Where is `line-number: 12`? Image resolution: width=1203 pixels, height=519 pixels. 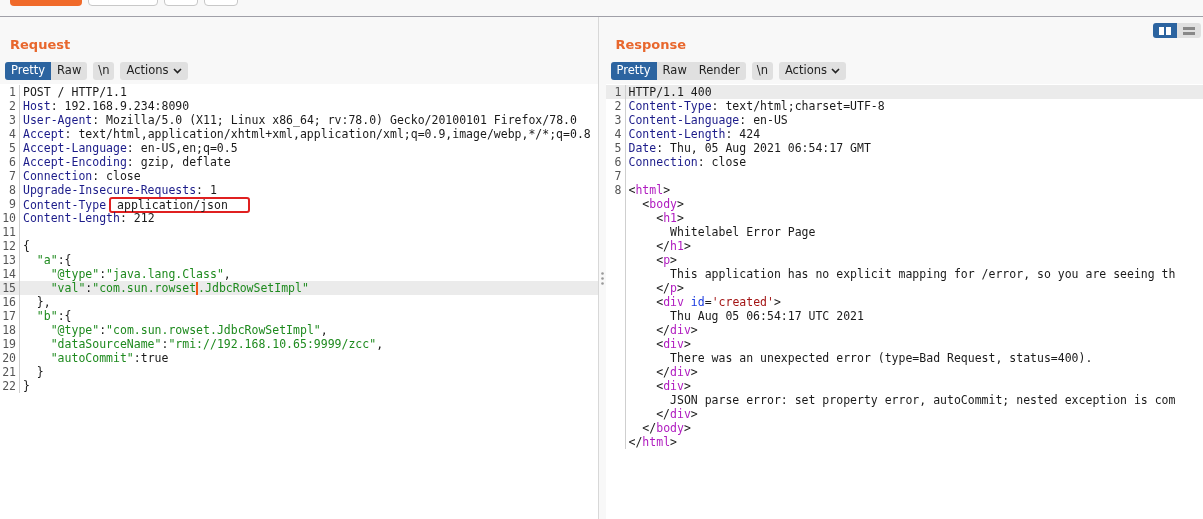 line-number: 12 is located at coordinates (9, 246).